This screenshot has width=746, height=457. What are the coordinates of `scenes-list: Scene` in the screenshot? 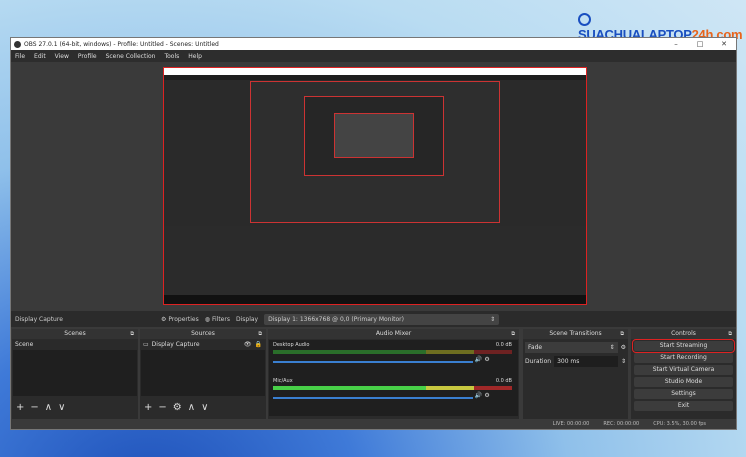 It's located at (75, 368).